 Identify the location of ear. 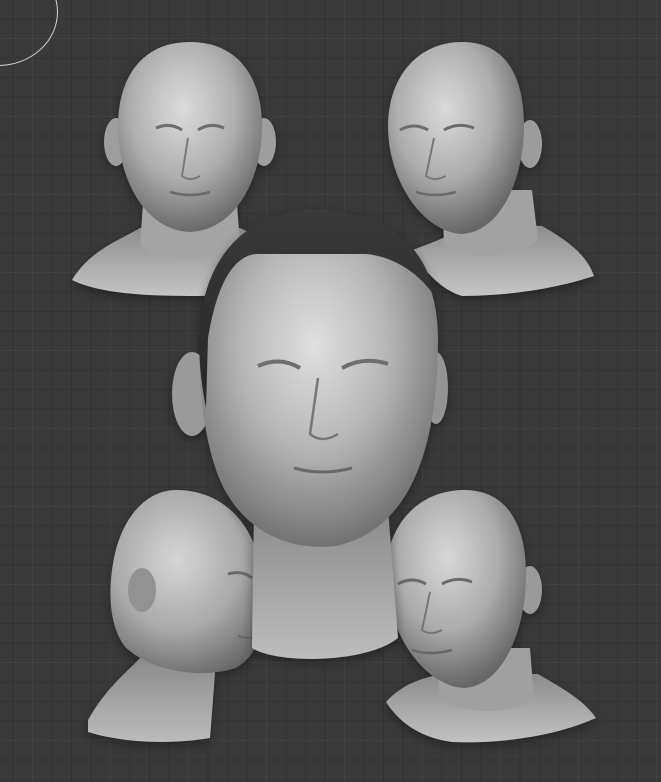
(142, 590).